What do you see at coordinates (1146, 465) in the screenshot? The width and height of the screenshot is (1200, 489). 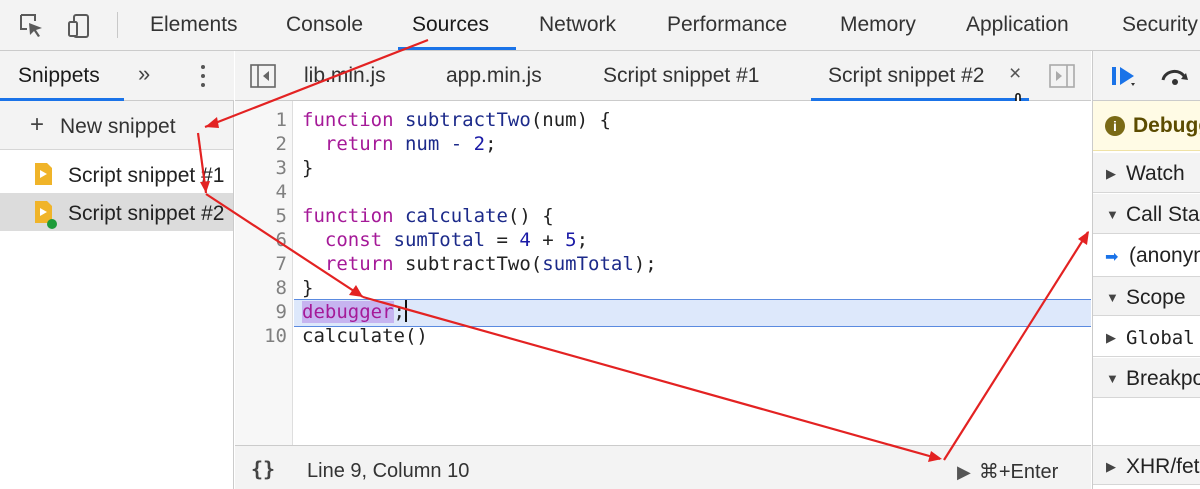 I see `xhr-breakpoints-section-header: ▶ XHR/fetch Breakpoints` at bounding box center [1146, 465].